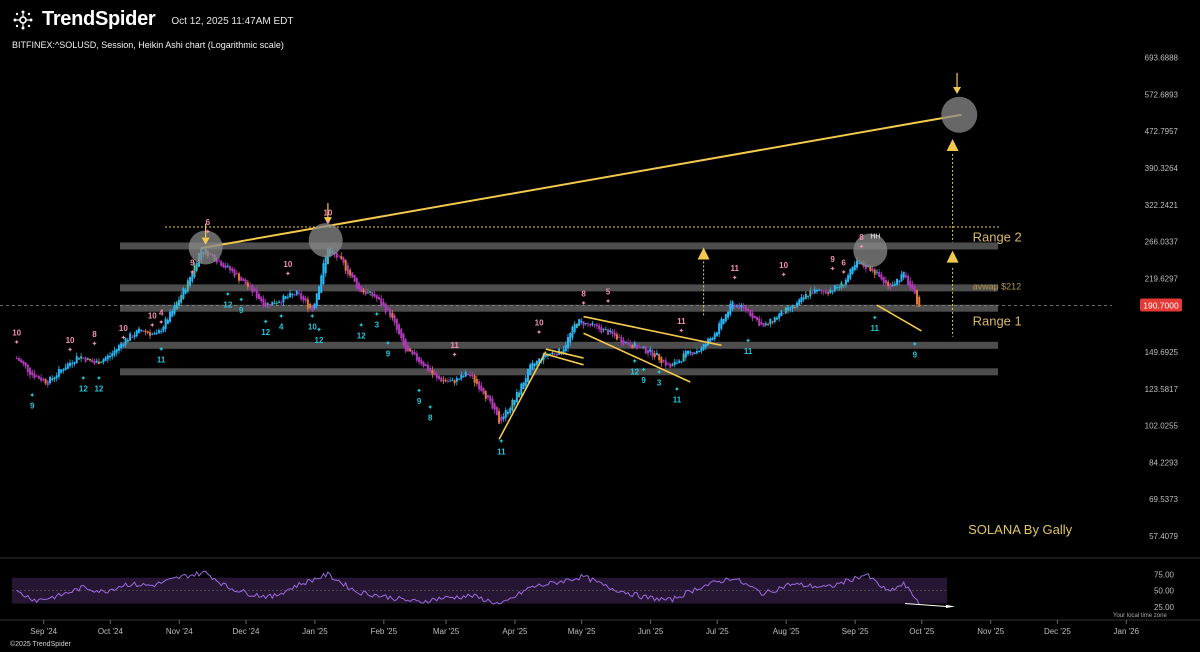  What do you see at coordinates (1162, 205) in the screenshot?
I see `y-tick-5: 322.2421` at bounding box center [1162, 205].